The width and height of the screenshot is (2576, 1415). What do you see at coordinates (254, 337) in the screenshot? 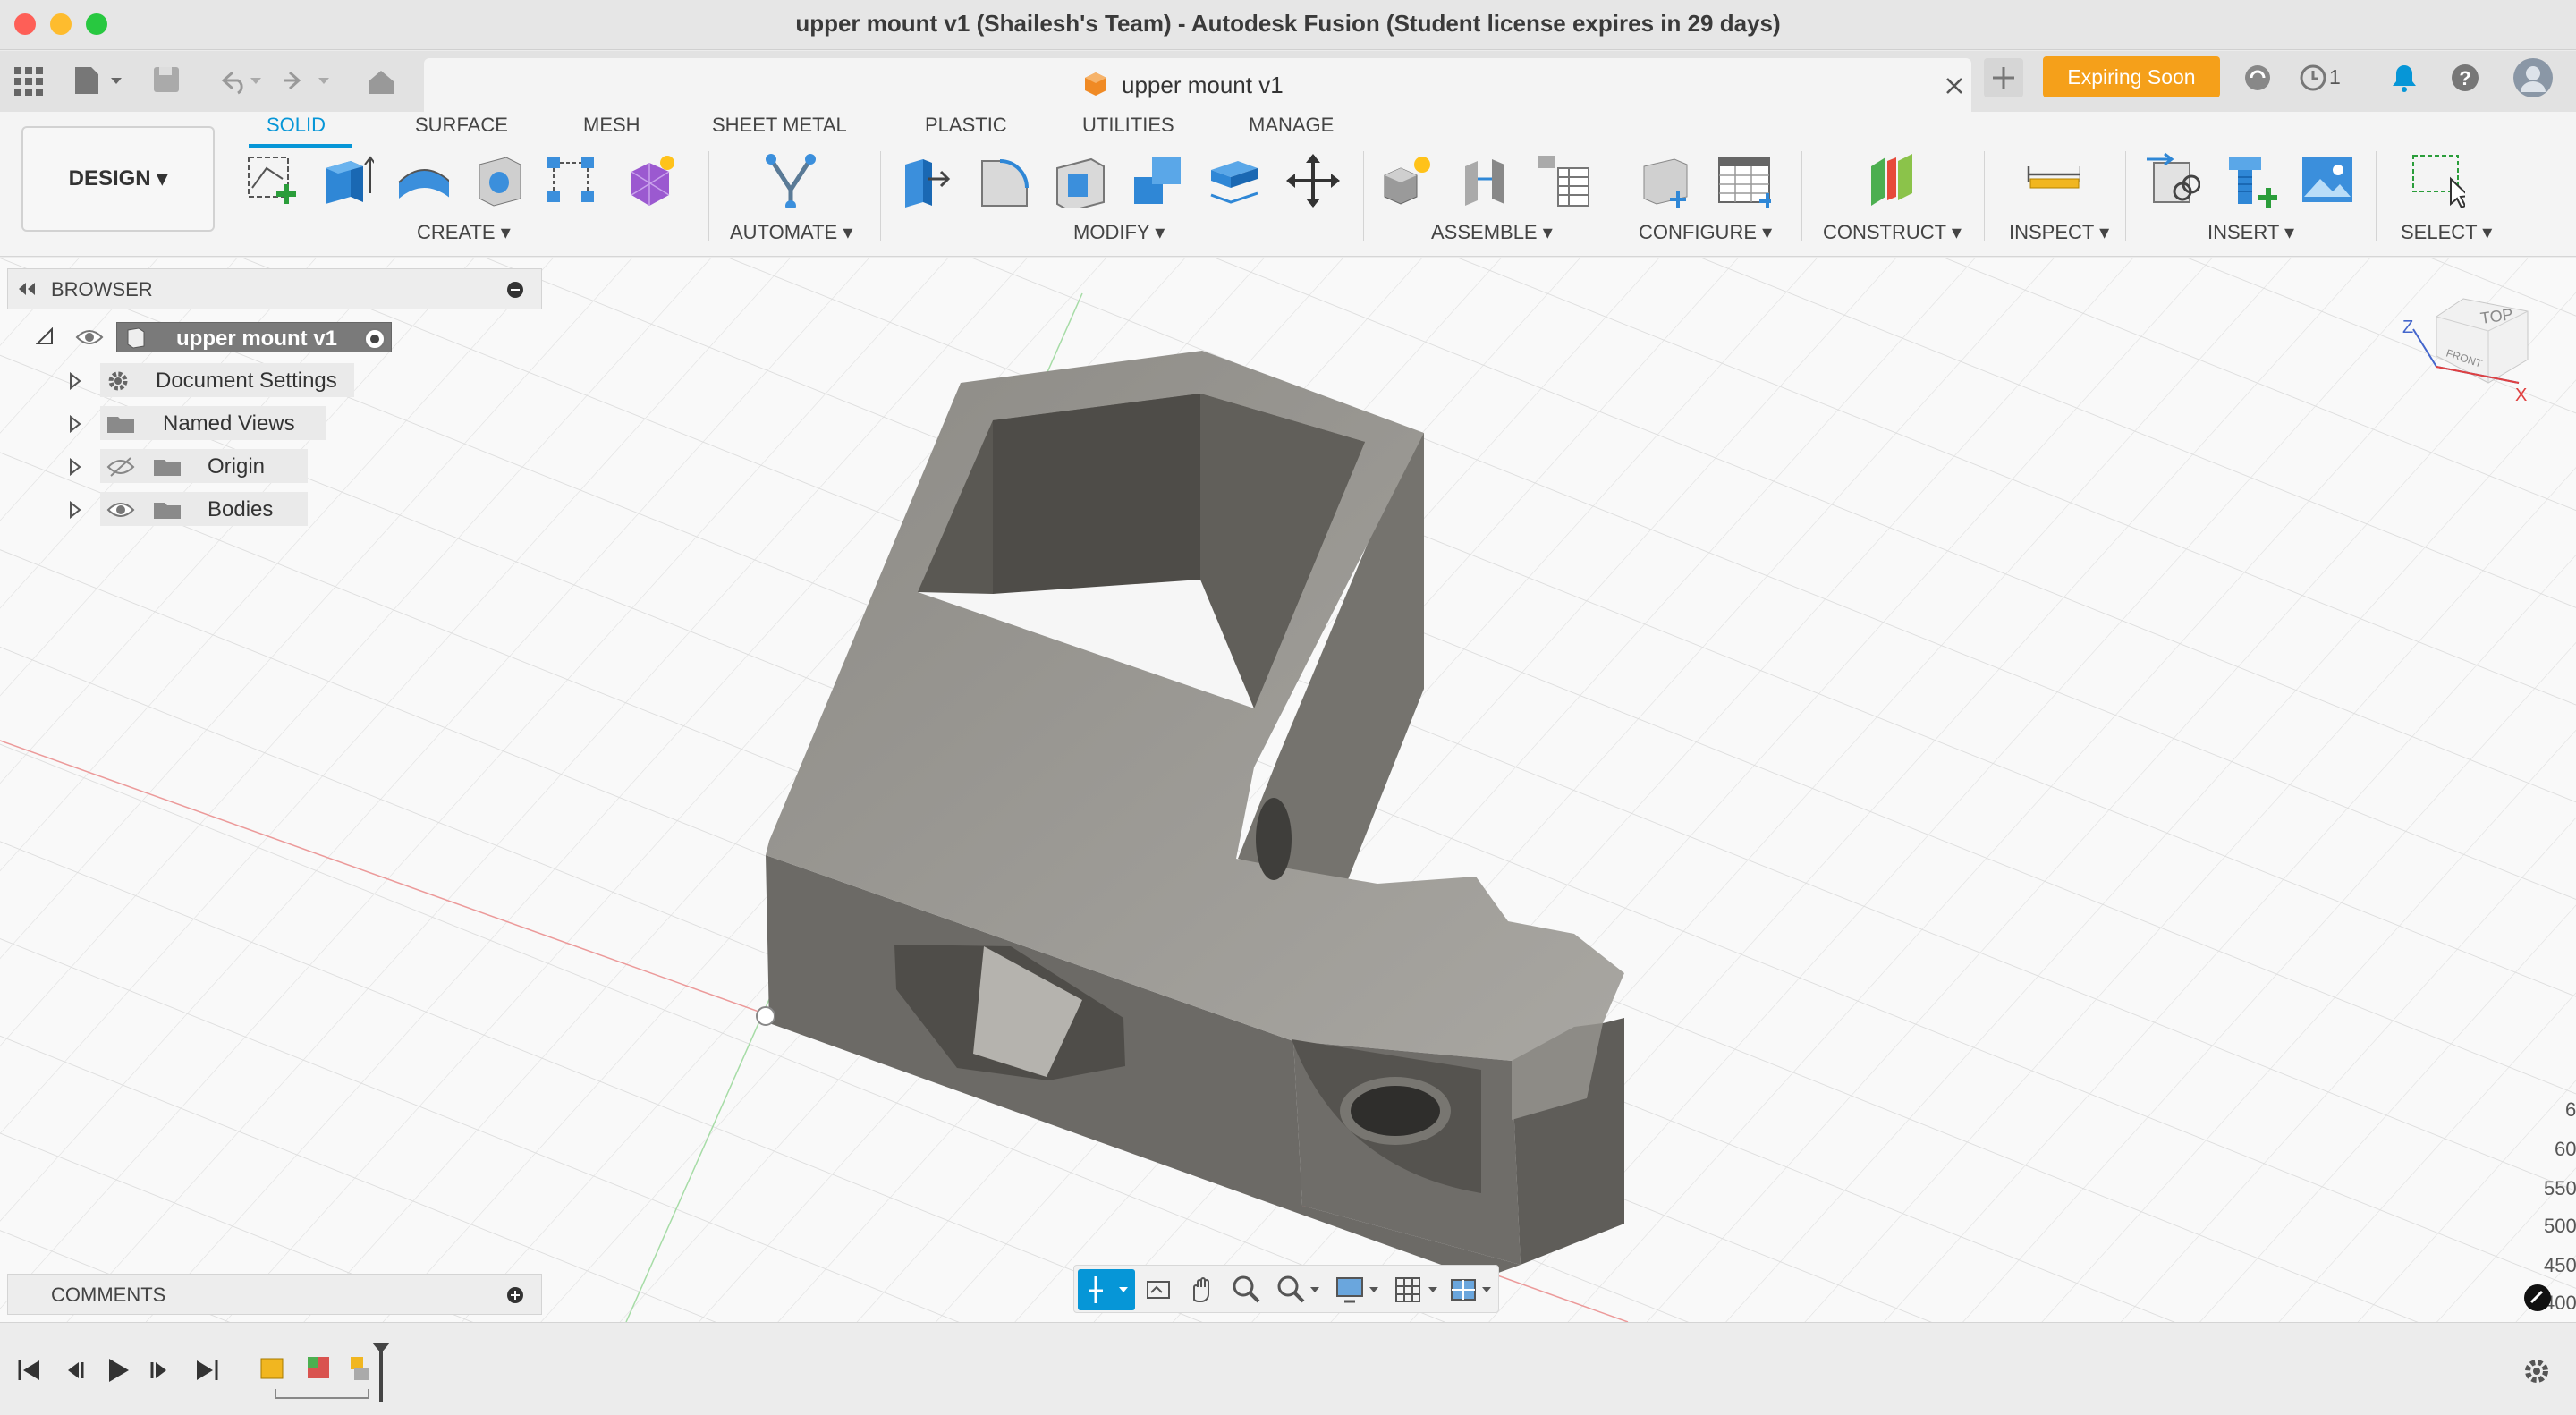
I see `root-component-chip: upper mount v1` at bounding box center [254, 337].